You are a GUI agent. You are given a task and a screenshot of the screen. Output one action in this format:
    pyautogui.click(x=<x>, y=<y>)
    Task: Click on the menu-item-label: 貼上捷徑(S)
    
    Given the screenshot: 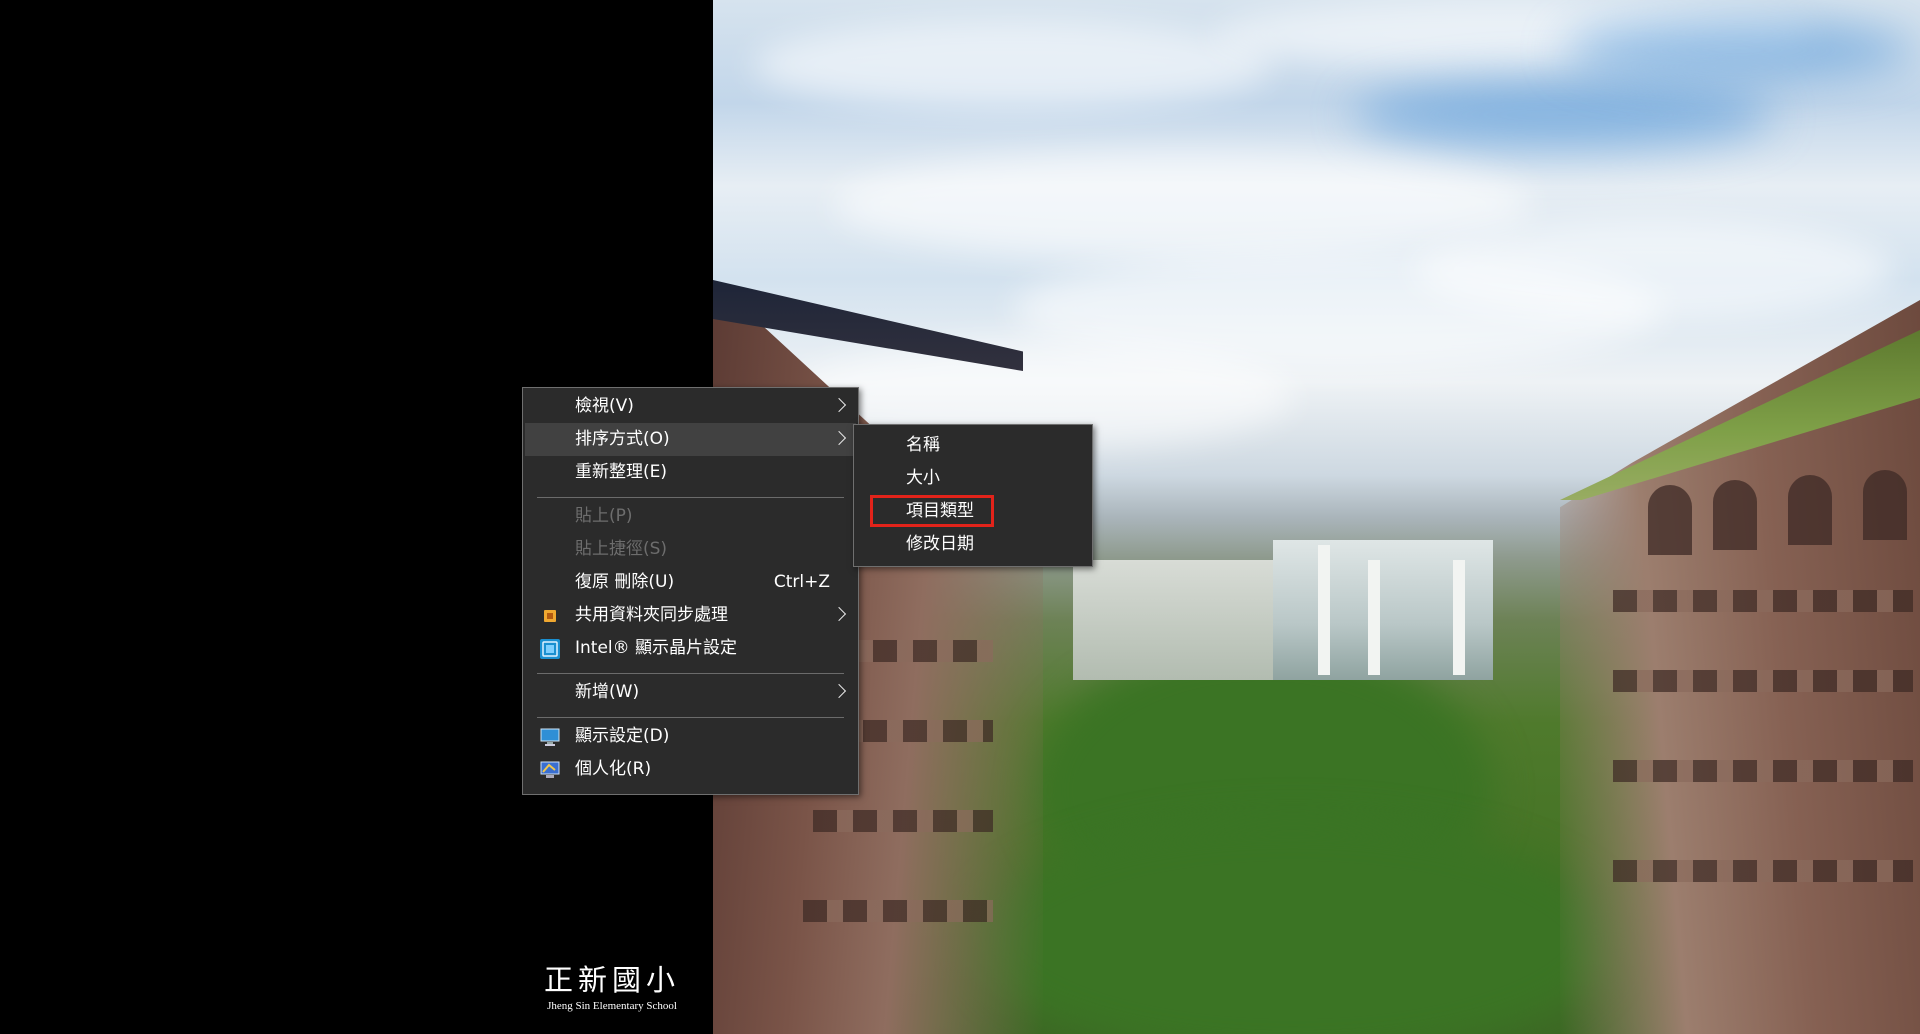 What is the action you would take?
    pyautogui.click(x=621, y=549)
    